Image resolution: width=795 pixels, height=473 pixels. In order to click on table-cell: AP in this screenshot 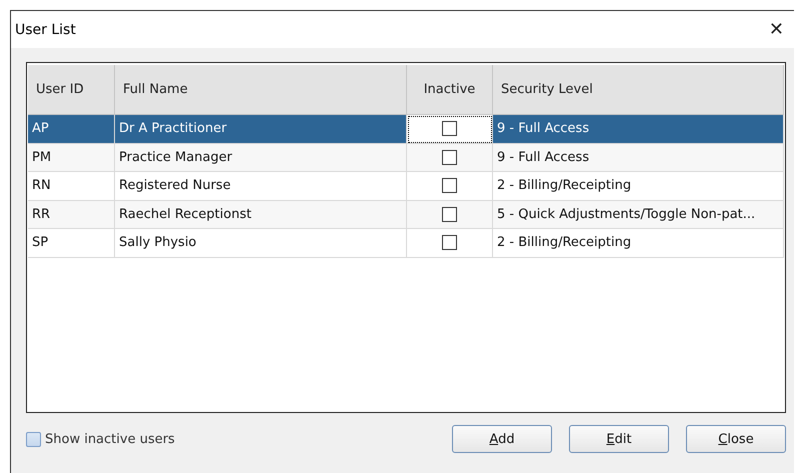, I will do `click(71, 129)`.